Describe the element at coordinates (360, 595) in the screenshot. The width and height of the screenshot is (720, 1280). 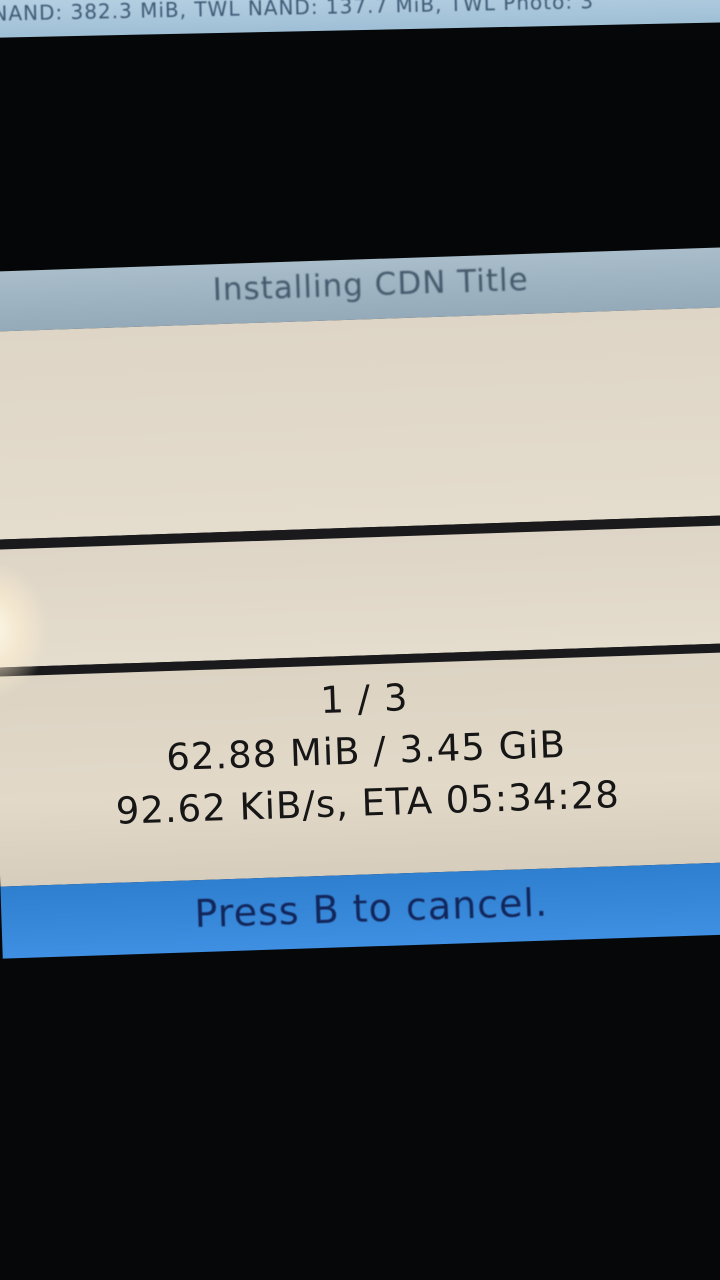
I see `dialog-blank-panel` at that location.